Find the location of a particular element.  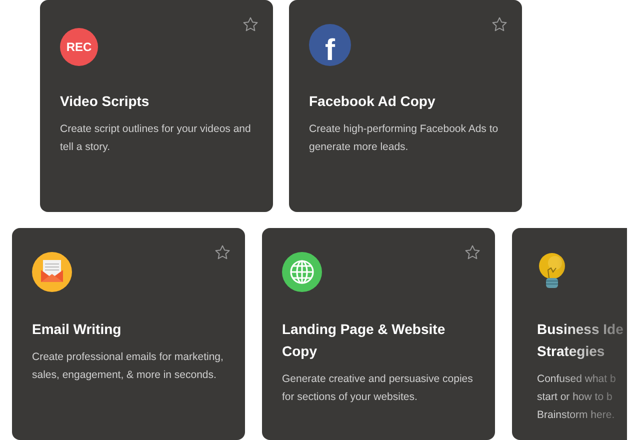

card-title: Video Scripts is located at coordinates (105, 101).